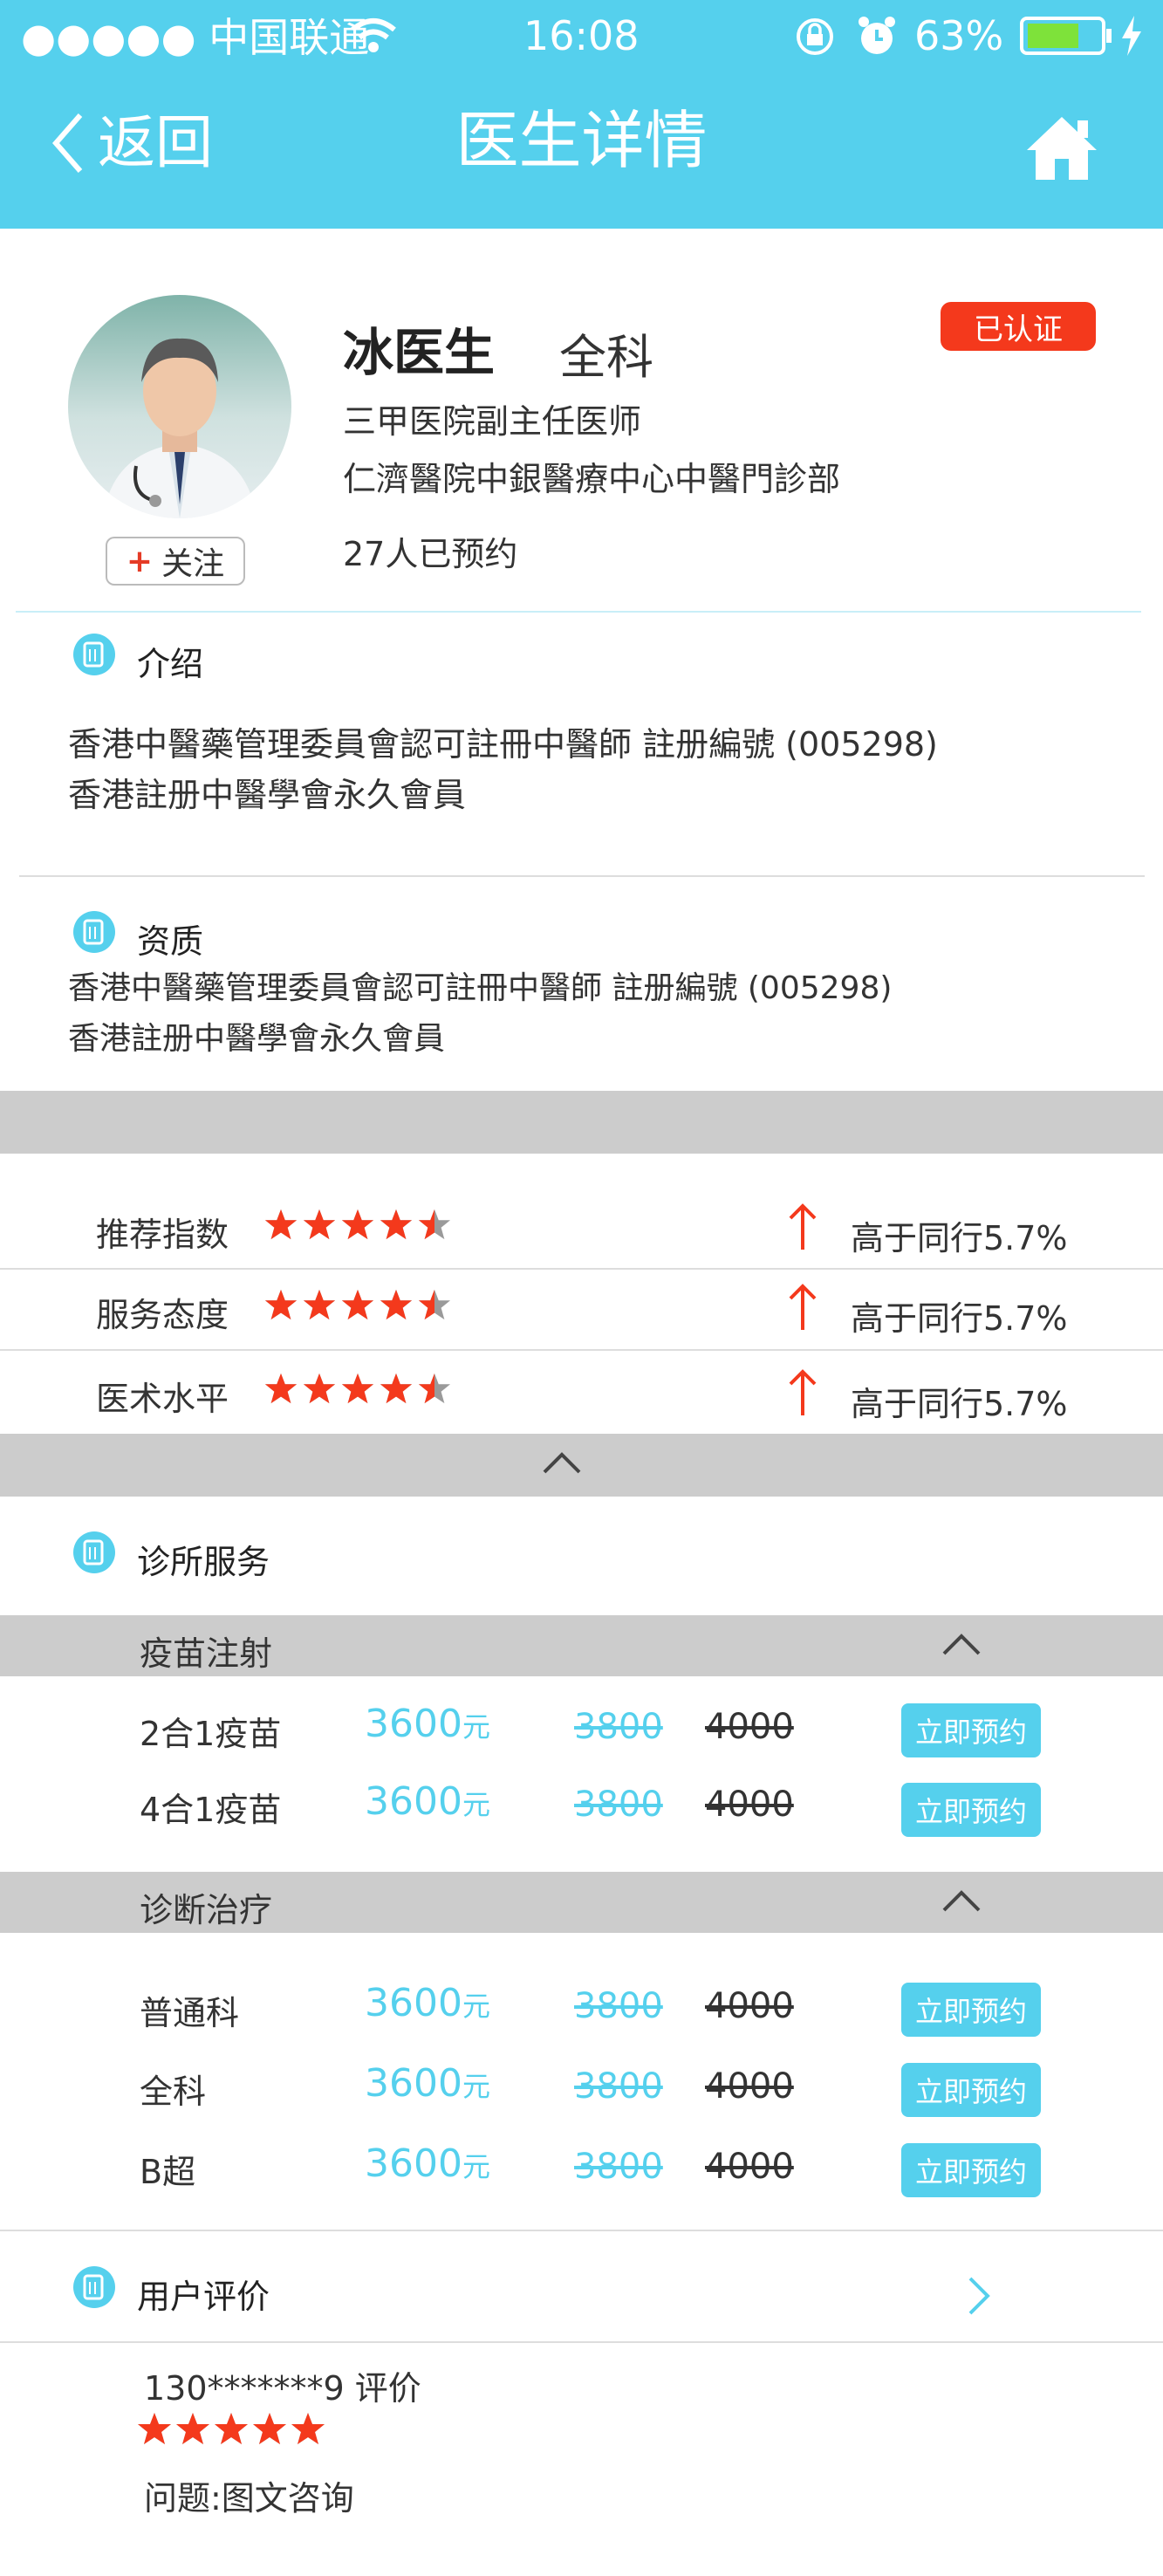 This screenshot has width=1163, height=2576. I want to click on review-stars, so click(231, 2430).